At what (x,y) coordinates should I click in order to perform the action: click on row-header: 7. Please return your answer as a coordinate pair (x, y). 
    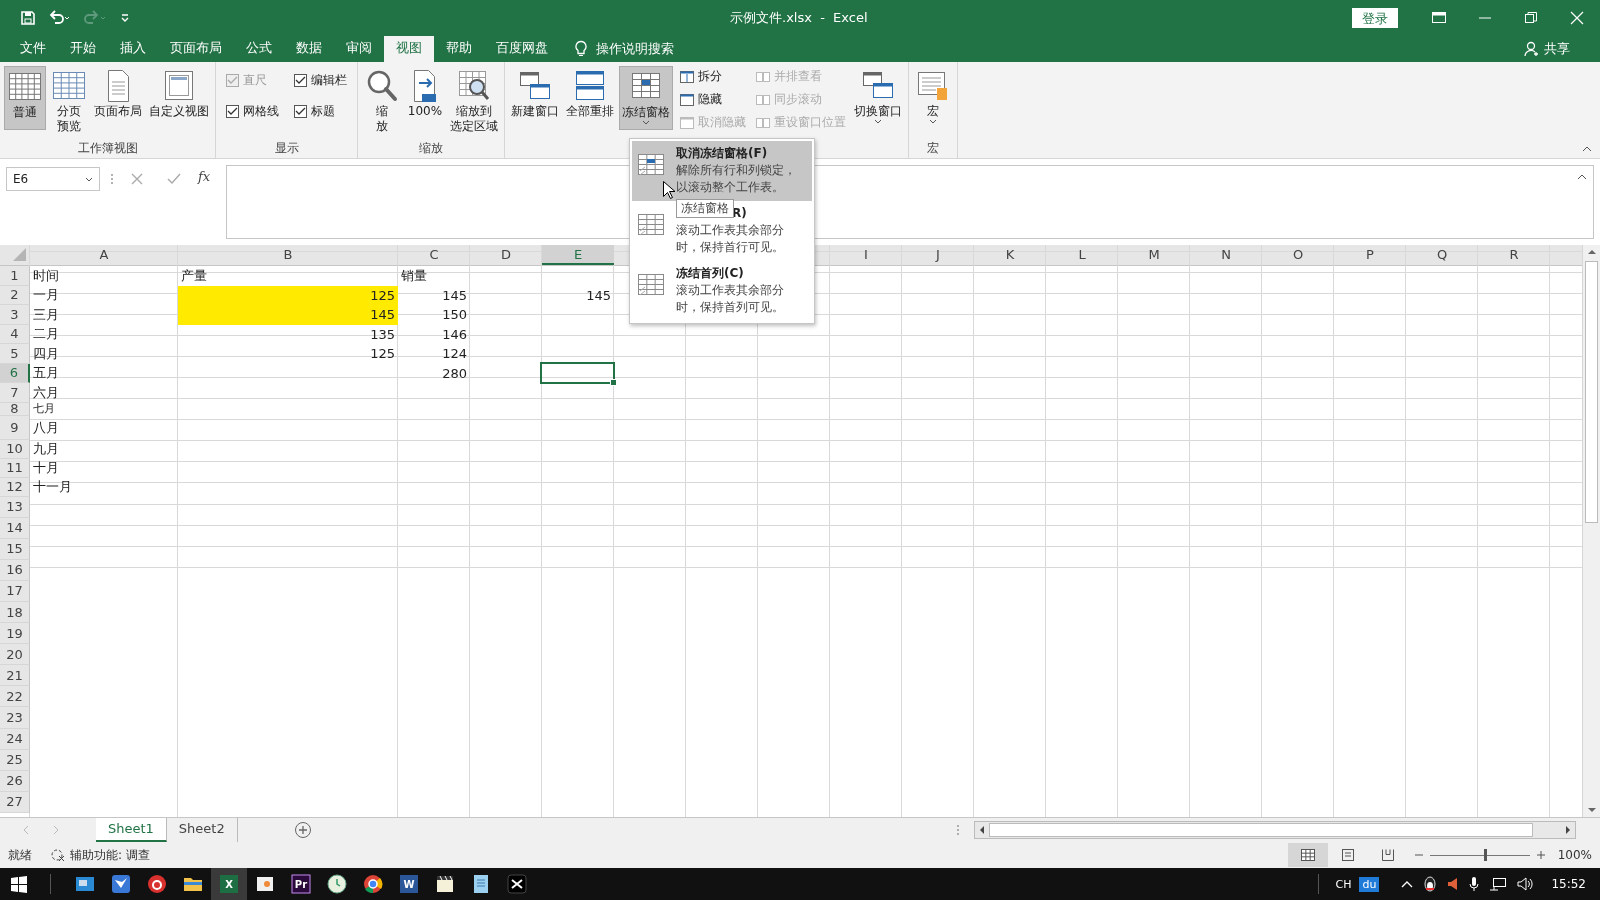
    Looking at the image, I should click on (15, 393).